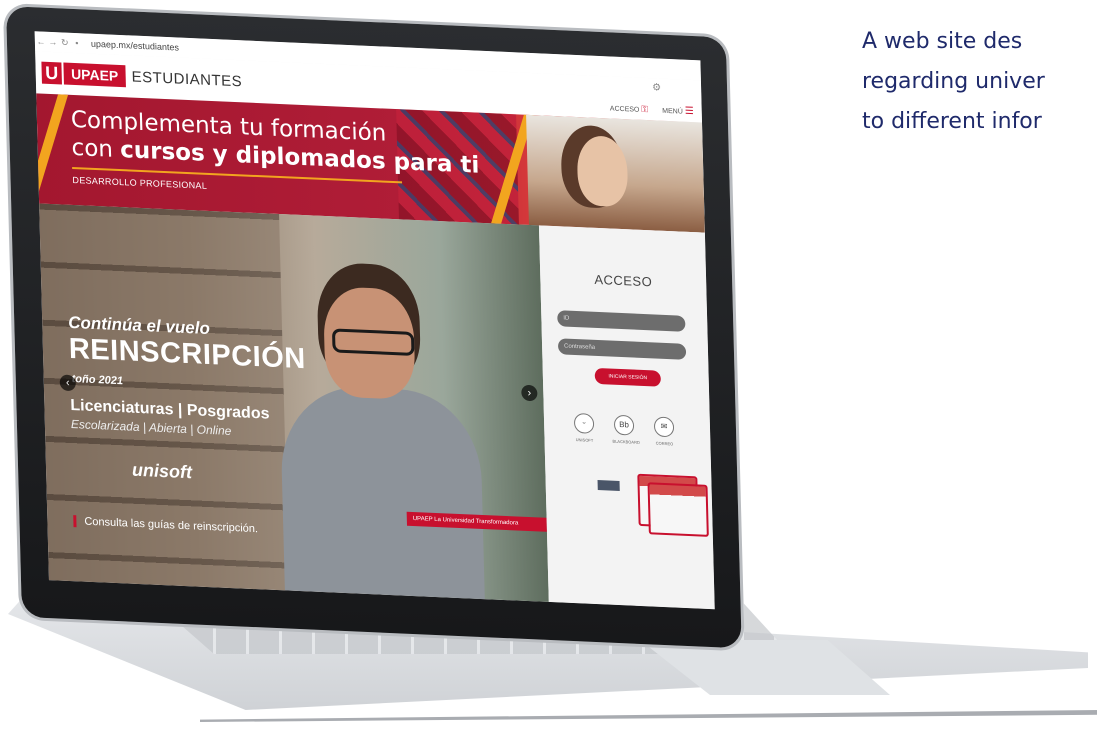 This screenshot has height=745, width=1097. I want to click on login-title: ACCESO, so click(623, 280).